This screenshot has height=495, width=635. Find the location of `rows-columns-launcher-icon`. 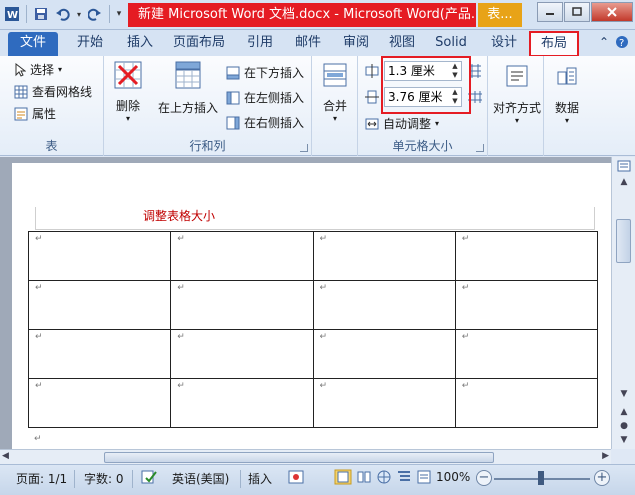

rows-columns-launcher-icon is located at coordinates (304, 148).